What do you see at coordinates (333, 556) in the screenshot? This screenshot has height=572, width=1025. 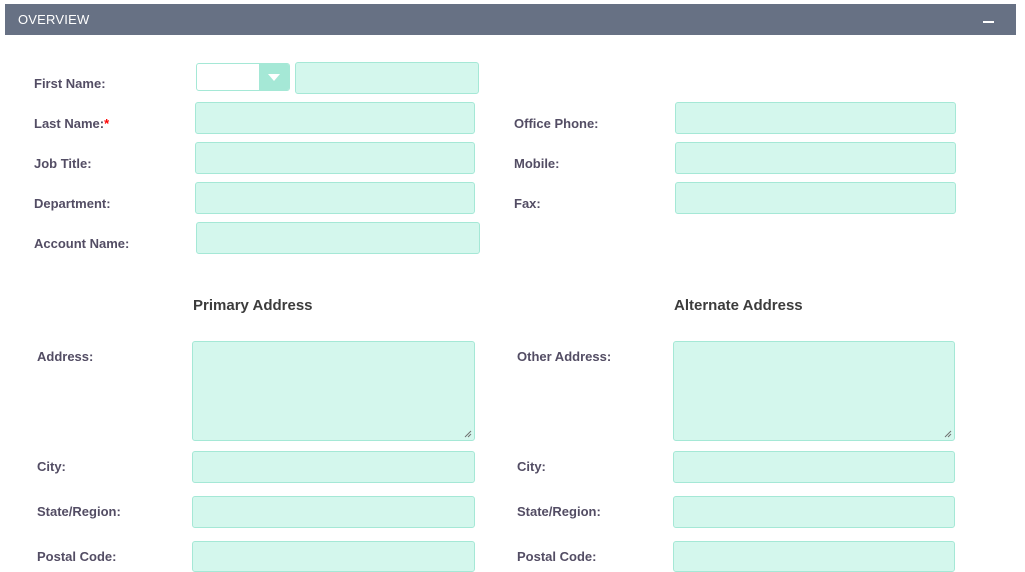 I see `primary-postal-input` at bounding box center [333, 556].